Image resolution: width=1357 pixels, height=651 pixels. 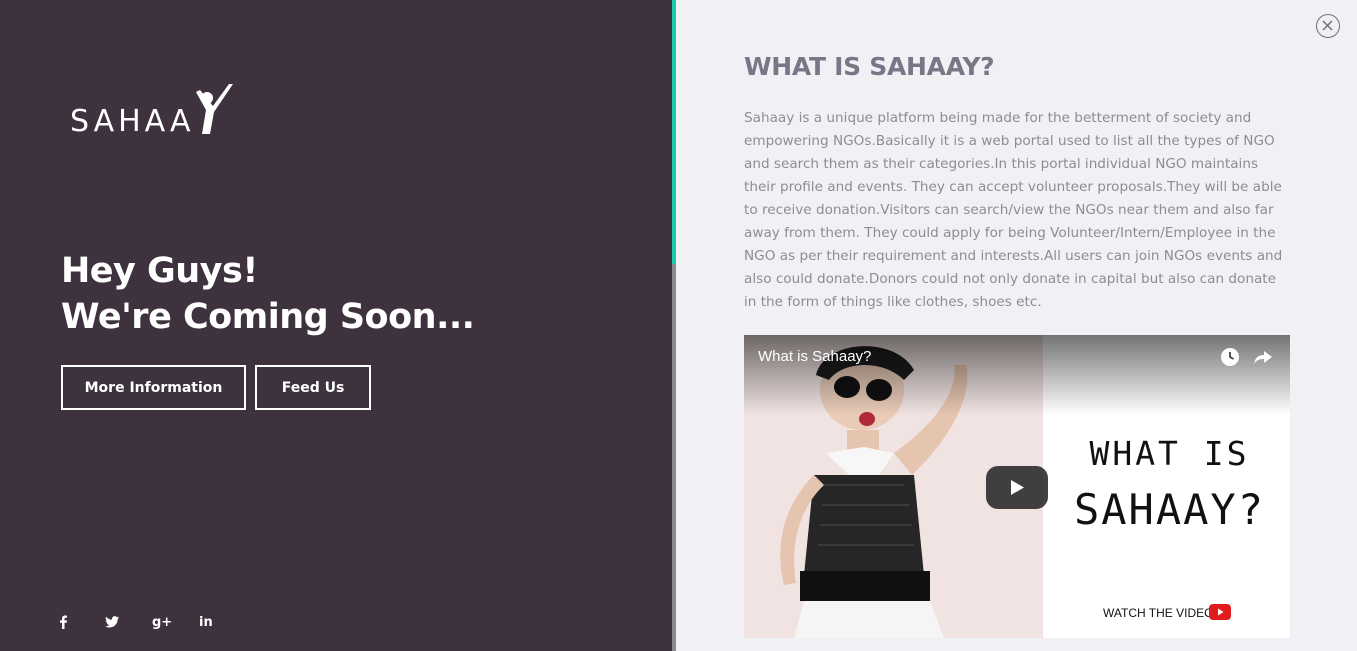 I want to click on logo-text: SAHAA, so click(x=132, y=121).